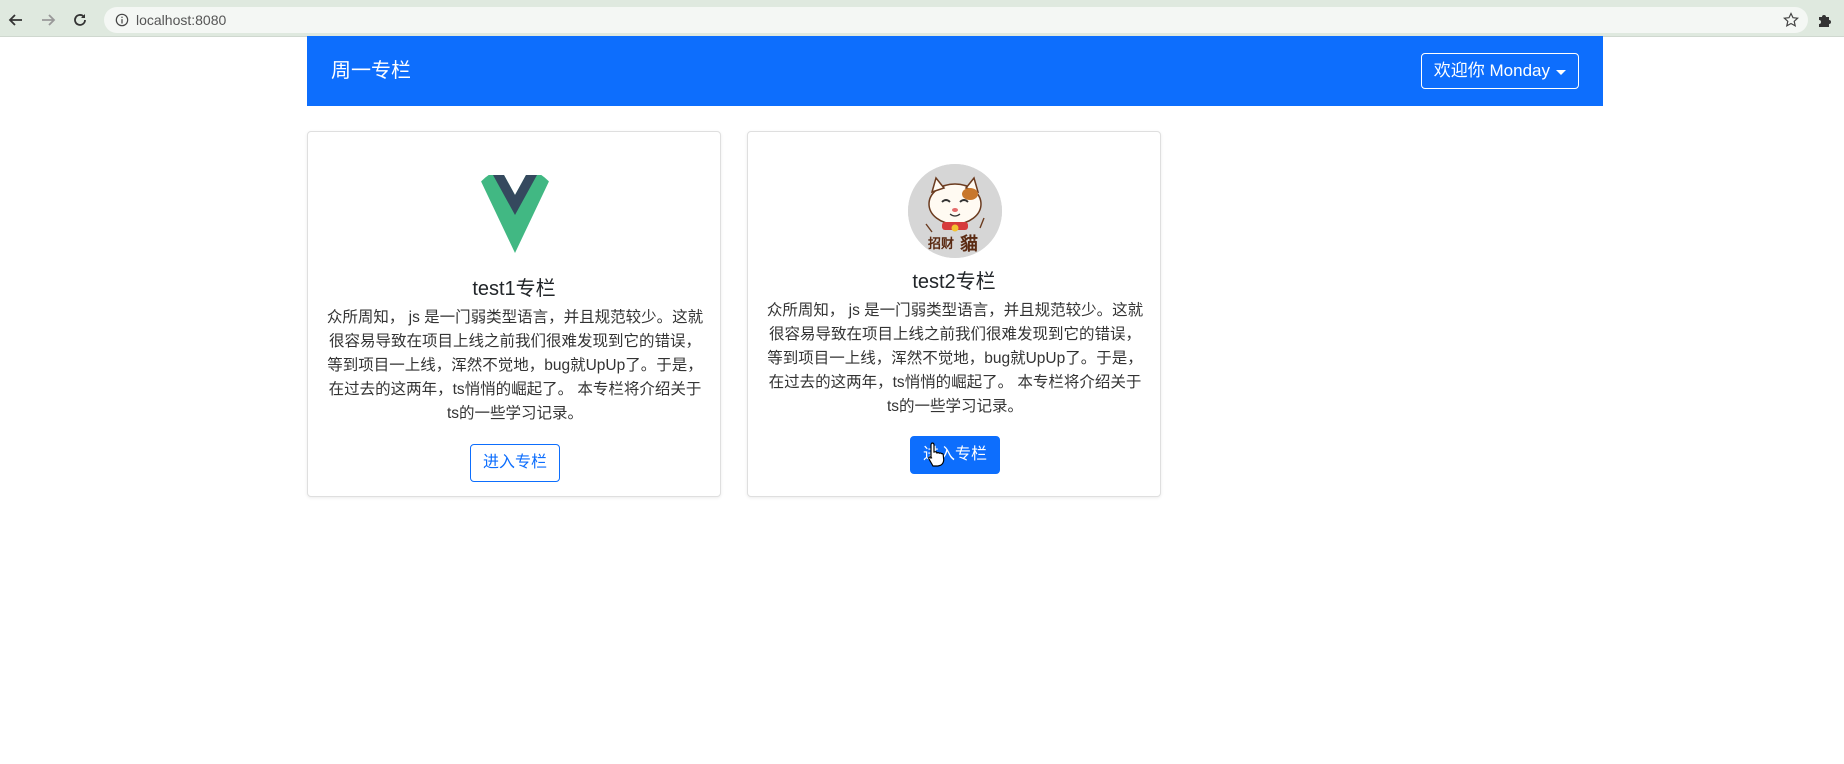 This screenshot has width=1844, height=764. Describe the element at coordinates (1561, 72) in the screenshot. I see `caret-down-icon` at that location.